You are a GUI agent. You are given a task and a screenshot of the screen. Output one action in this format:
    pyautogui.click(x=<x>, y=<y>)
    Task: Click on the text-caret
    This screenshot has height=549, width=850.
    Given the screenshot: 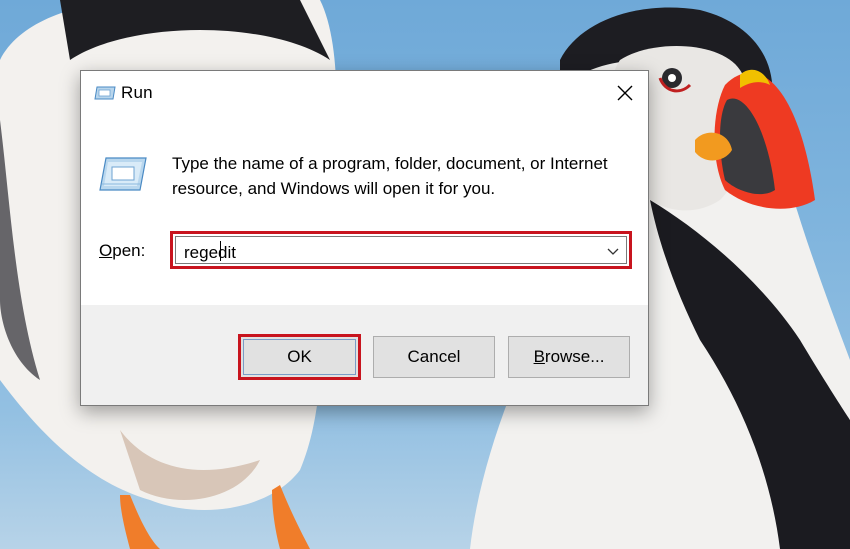 What is the action you would take?
    pyautogui.click(x=220, y=251)
    